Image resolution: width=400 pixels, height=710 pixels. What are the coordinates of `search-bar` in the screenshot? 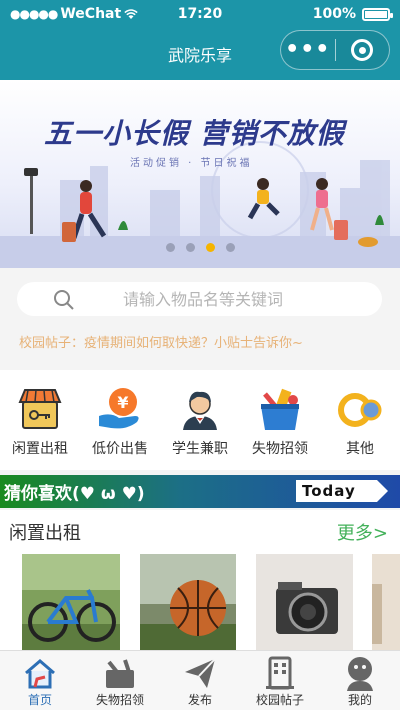 It's located at (199, 299).